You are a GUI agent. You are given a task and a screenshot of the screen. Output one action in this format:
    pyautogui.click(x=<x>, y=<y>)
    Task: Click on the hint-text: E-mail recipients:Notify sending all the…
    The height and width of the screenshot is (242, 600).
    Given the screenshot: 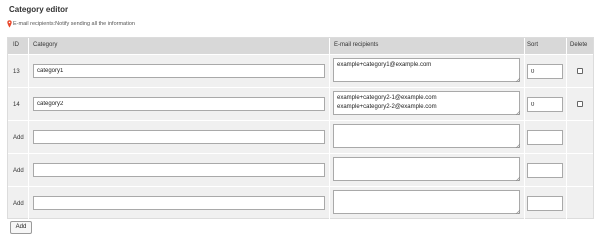 What is the action you would take?
    pyautogui.click(x=74, y=24)
    